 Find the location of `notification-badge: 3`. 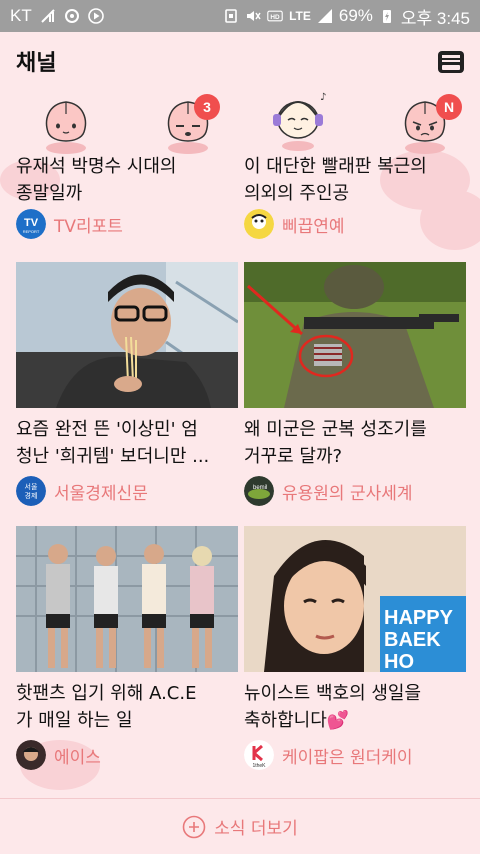

notification-badge: 3 is located at coordinates (207, 107).